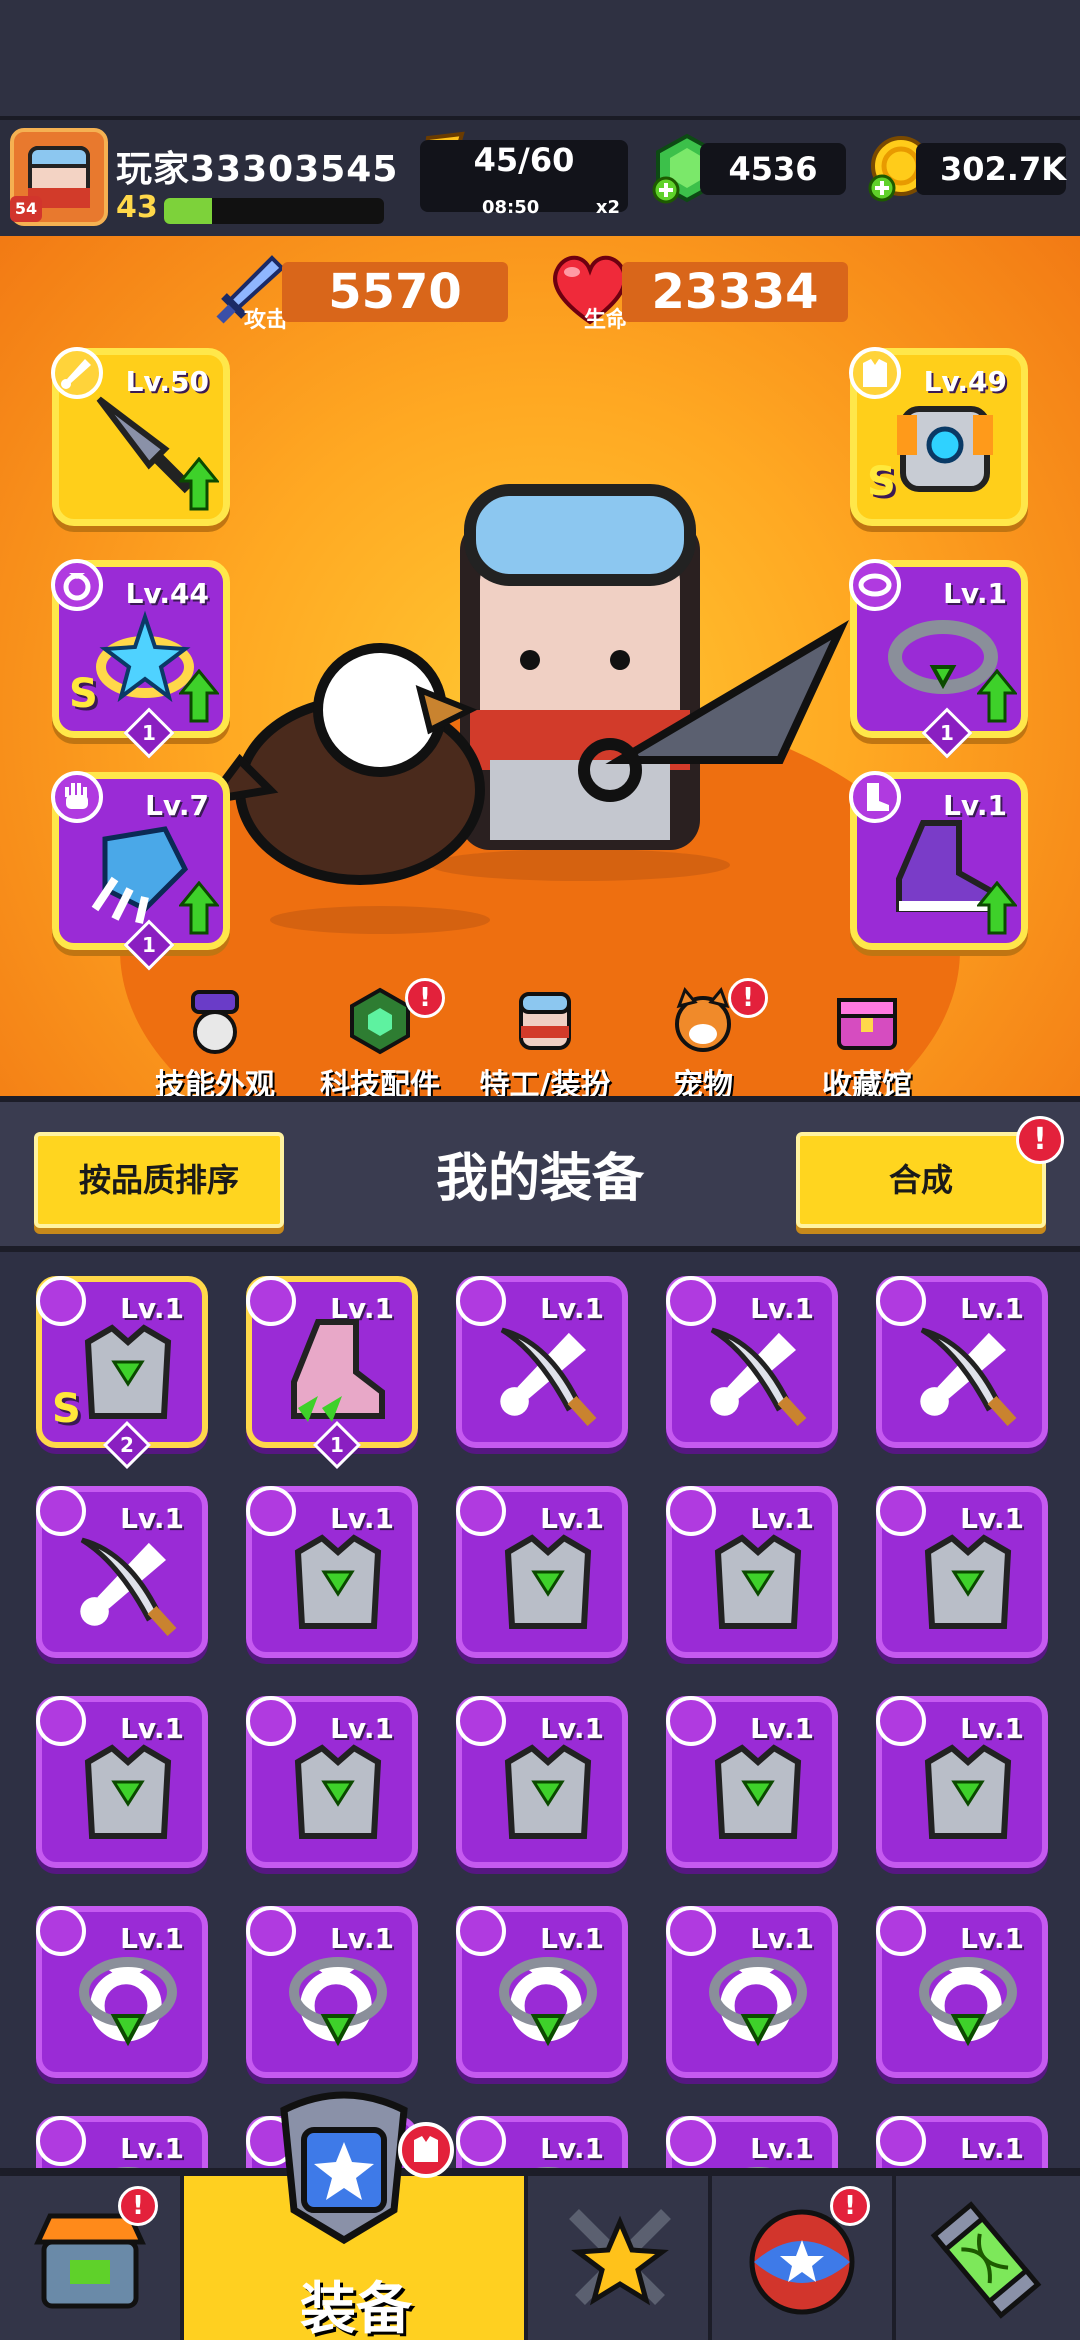  I want to click on dna-capsule-icon, so click(986, 2260).